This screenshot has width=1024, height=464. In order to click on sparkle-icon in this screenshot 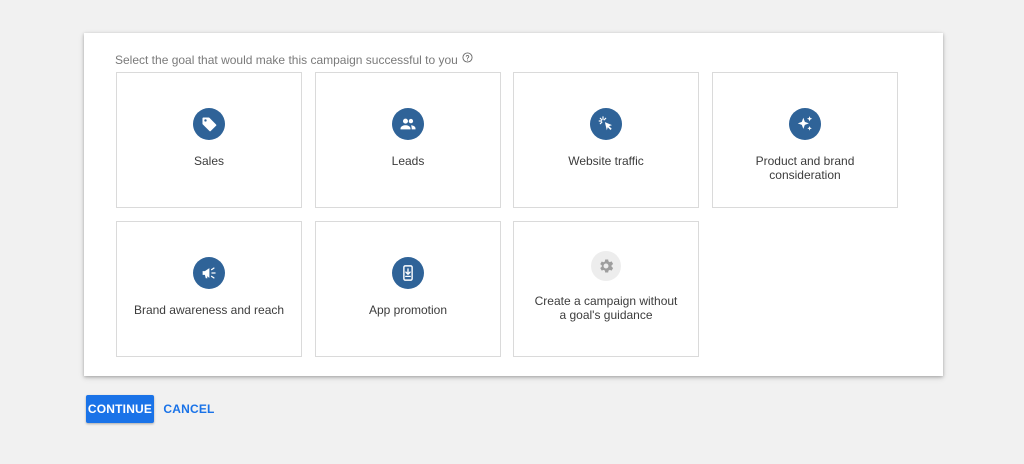, I will do `click(805, 124)`.